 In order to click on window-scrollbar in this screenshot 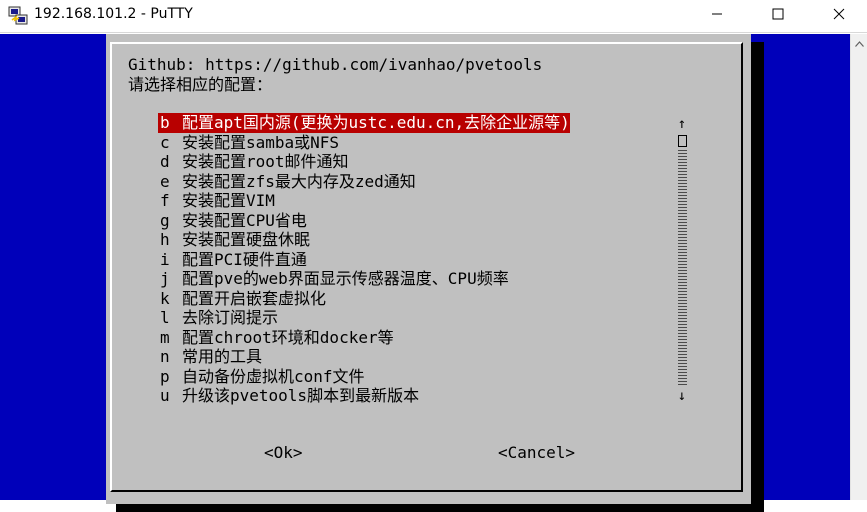, I will do `click(858, 267)`.